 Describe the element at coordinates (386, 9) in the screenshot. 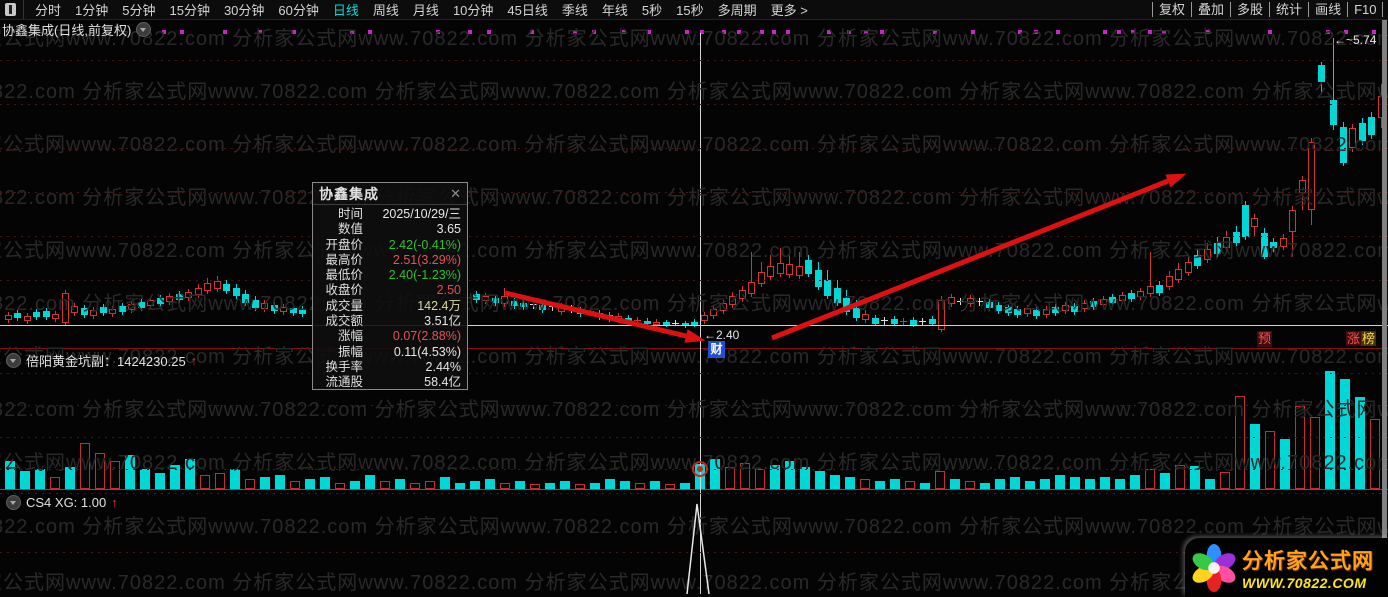

I see `menu-item-周线: 周线` at that location.